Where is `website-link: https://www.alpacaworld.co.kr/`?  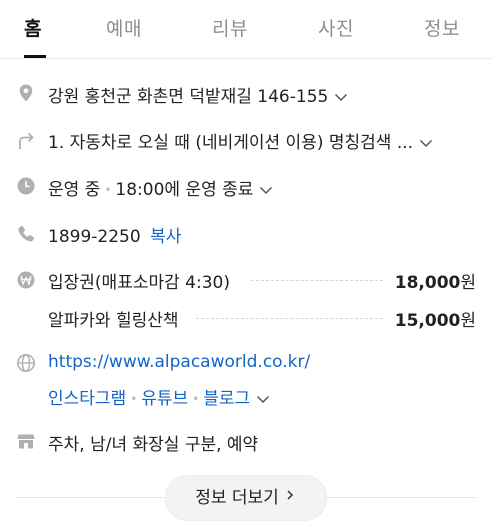
website-link: https://www.alpacaworld.co.kr/ is located at coordinates (179, 362).